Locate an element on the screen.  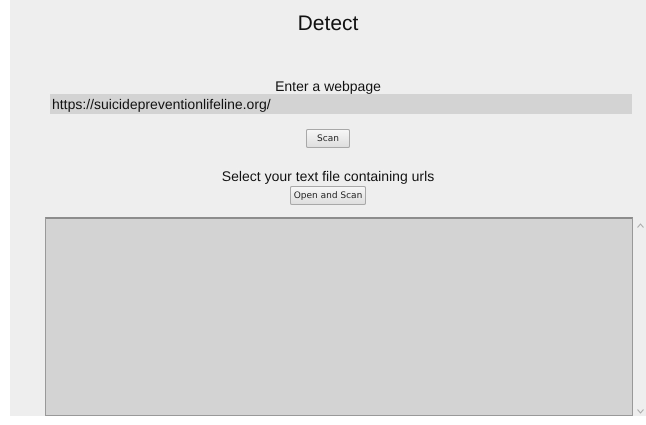
scroll-up-icon is located at coordinates (640, 225).